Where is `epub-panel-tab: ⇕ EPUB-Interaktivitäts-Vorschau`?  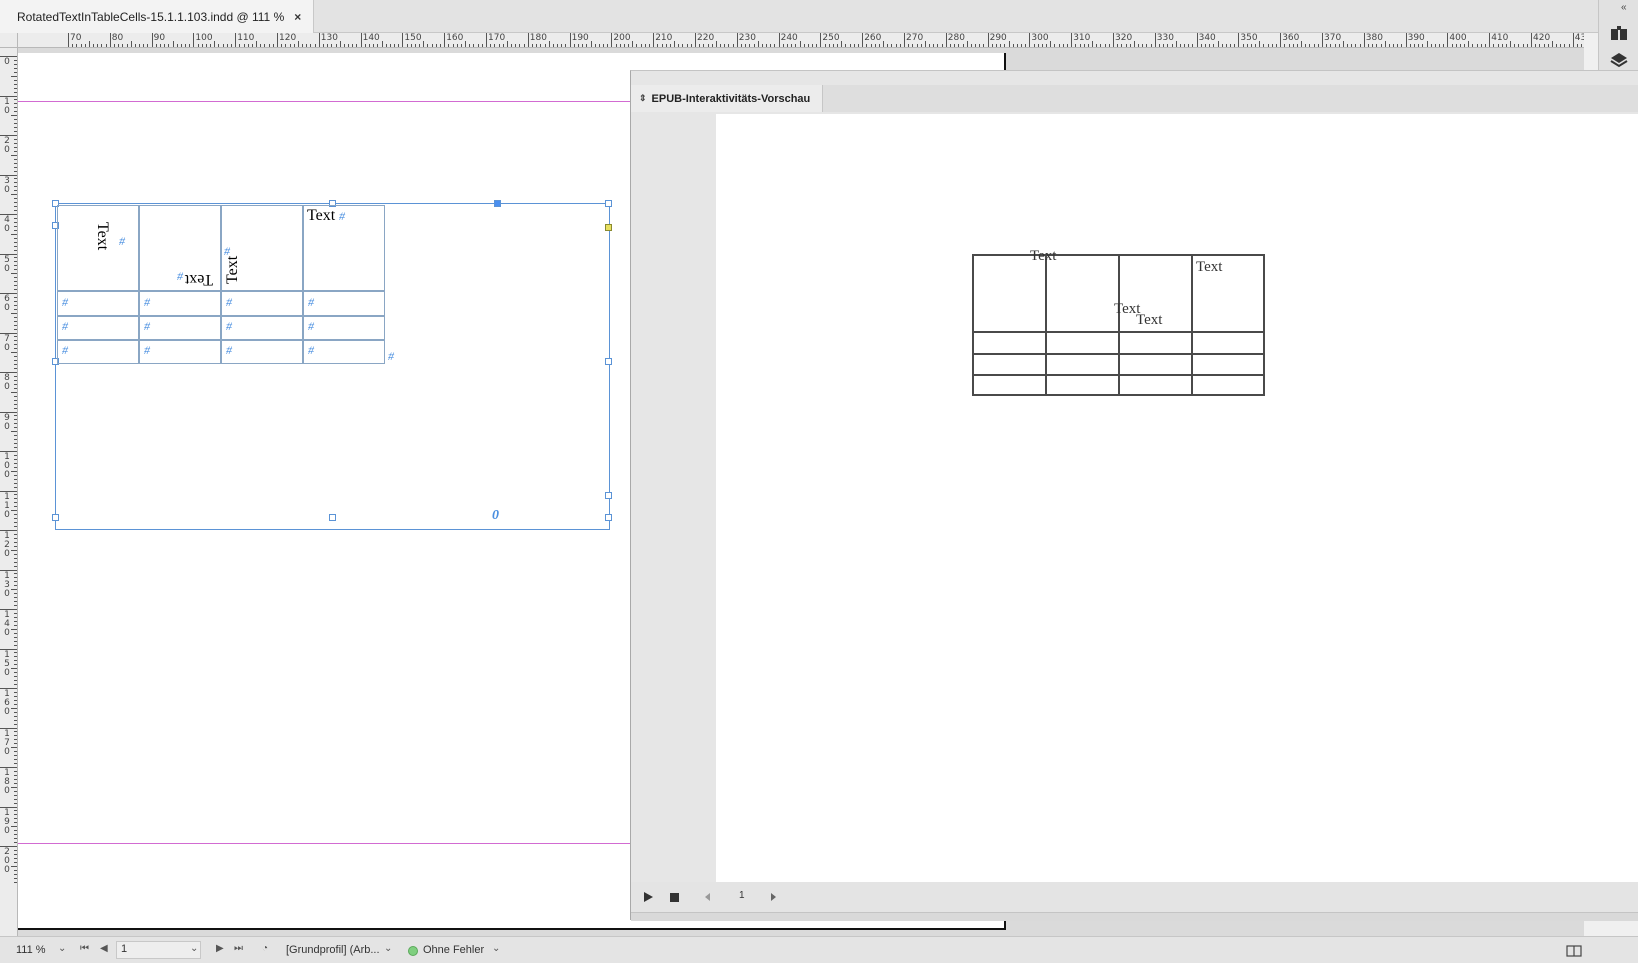
epub-panel-tab: ⇕ EPUB-Interaktivitäts-Vorschau is located at coordinates (727, 98).